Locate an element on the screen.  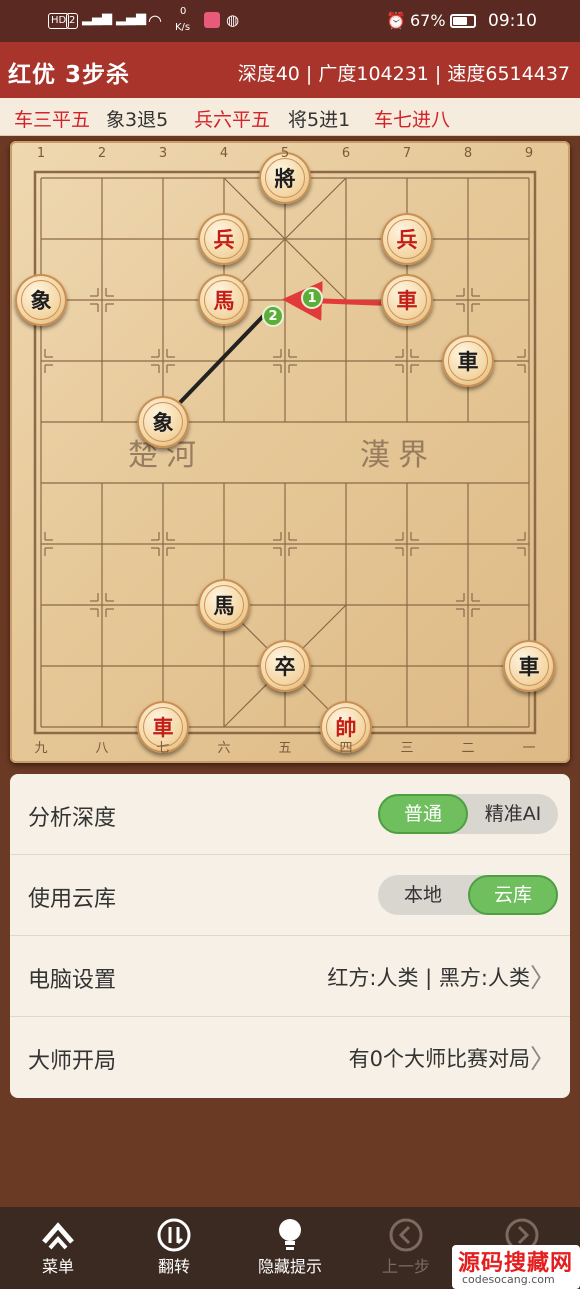
app-notification-icon is located at coordinates (212, 20).